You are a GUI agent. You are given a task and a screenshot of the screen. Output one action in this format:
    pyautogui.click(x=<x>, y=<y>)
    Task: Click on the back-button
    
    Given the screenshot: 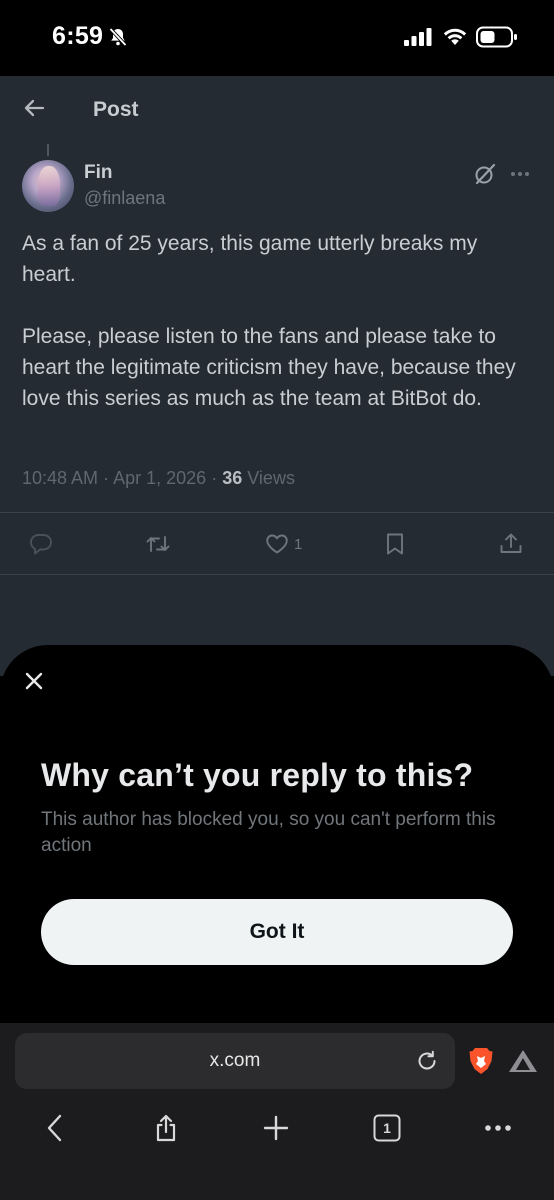 What is the action you would take?
    pyautogui.click(x=55, y=1128)
    